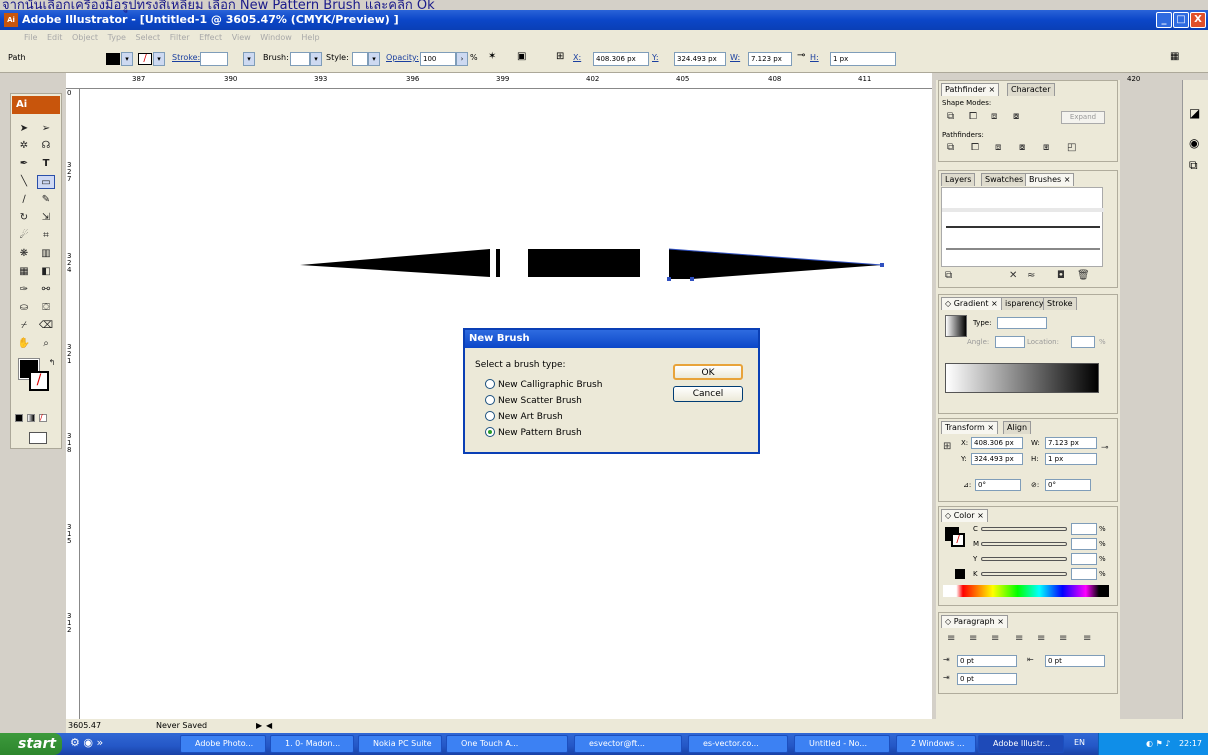 This screenshot has height=755, width=1208. What do you see at coordinates (395, 263) in the screenshot?
I see `brush-tail-shape` at bounding box center [395, 263].